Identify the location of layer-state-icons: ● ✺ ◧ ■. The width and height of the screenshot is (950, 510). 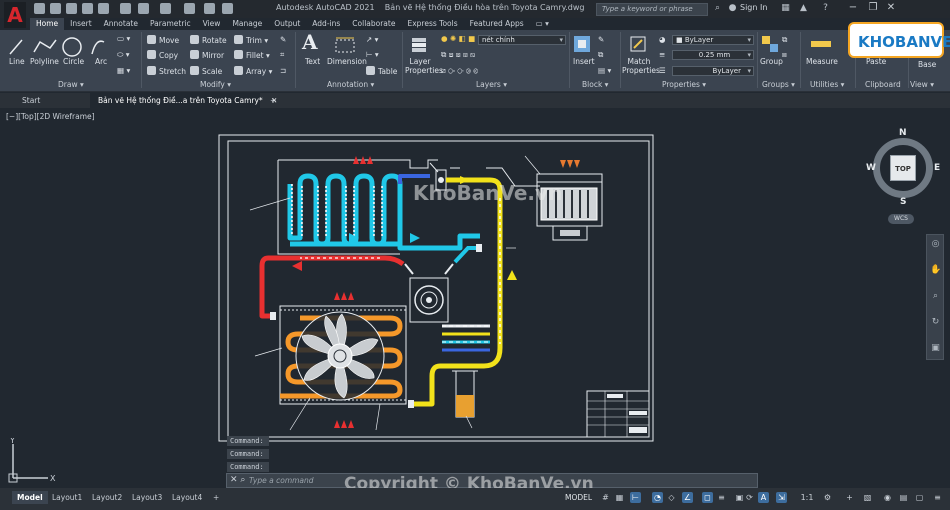
(458, 38).